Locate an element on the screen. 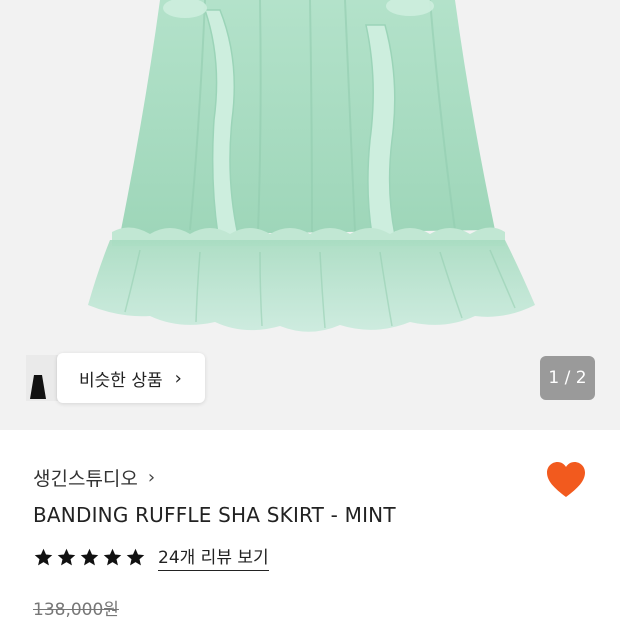  original-price: 138,000원 is located at coordinates (76, 610).